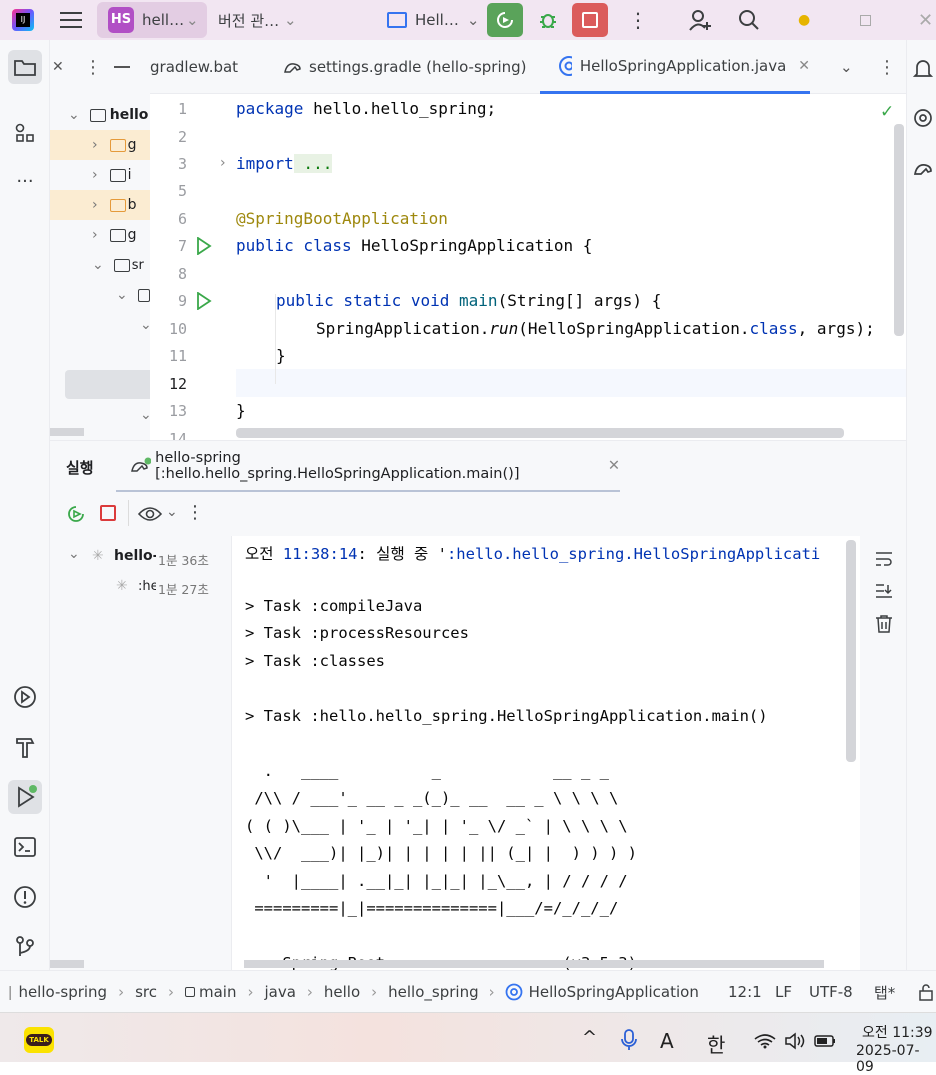 Image resolution: width=936 pixels, height=1075 pixels. Describe the element at coordinates (887, 67) in the screenshot. I see `tabs-more-icon: ⋮` at that location.